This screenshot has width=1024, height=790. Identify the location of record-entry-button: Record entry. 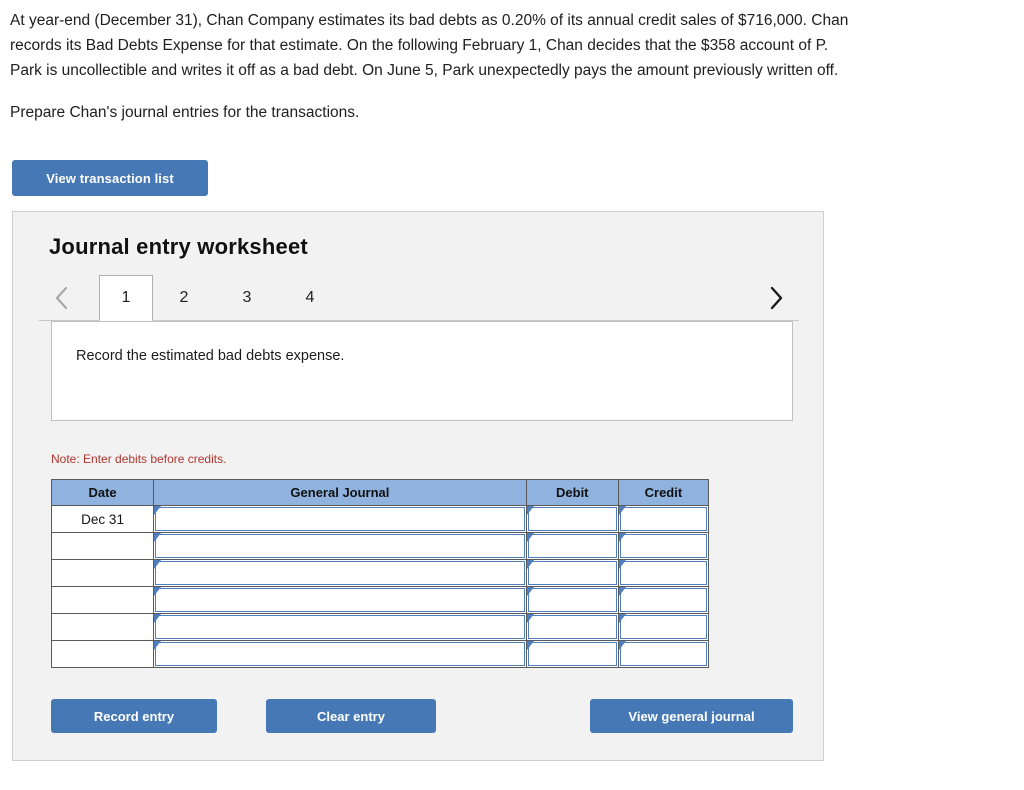
(134, 716).